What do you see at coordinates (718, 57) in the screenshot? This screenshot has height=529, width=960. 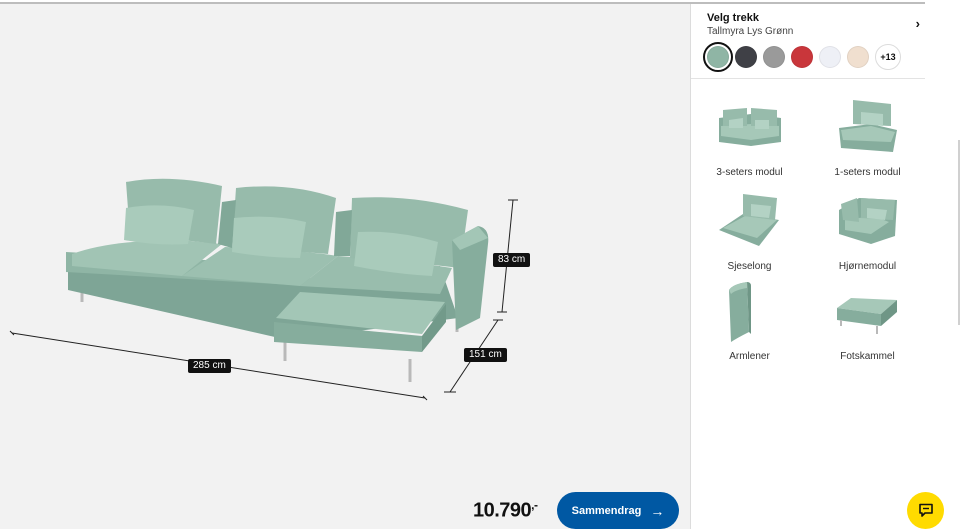 I see `color-swatch-light-green` at bounding box center [718, 57].